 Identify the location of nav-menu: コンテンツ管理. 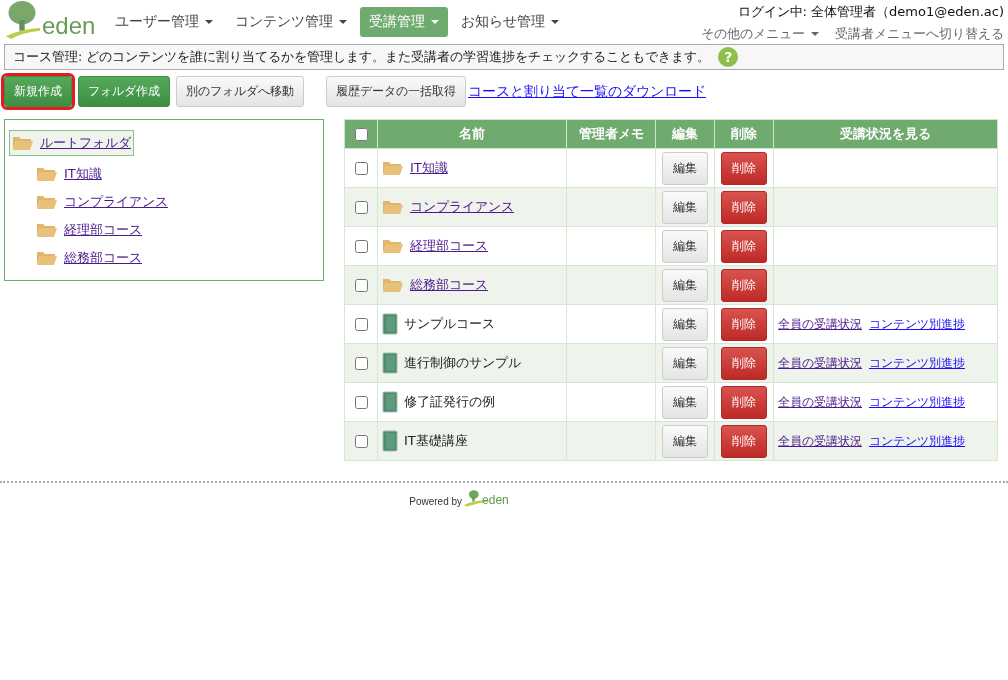
(291, 22).